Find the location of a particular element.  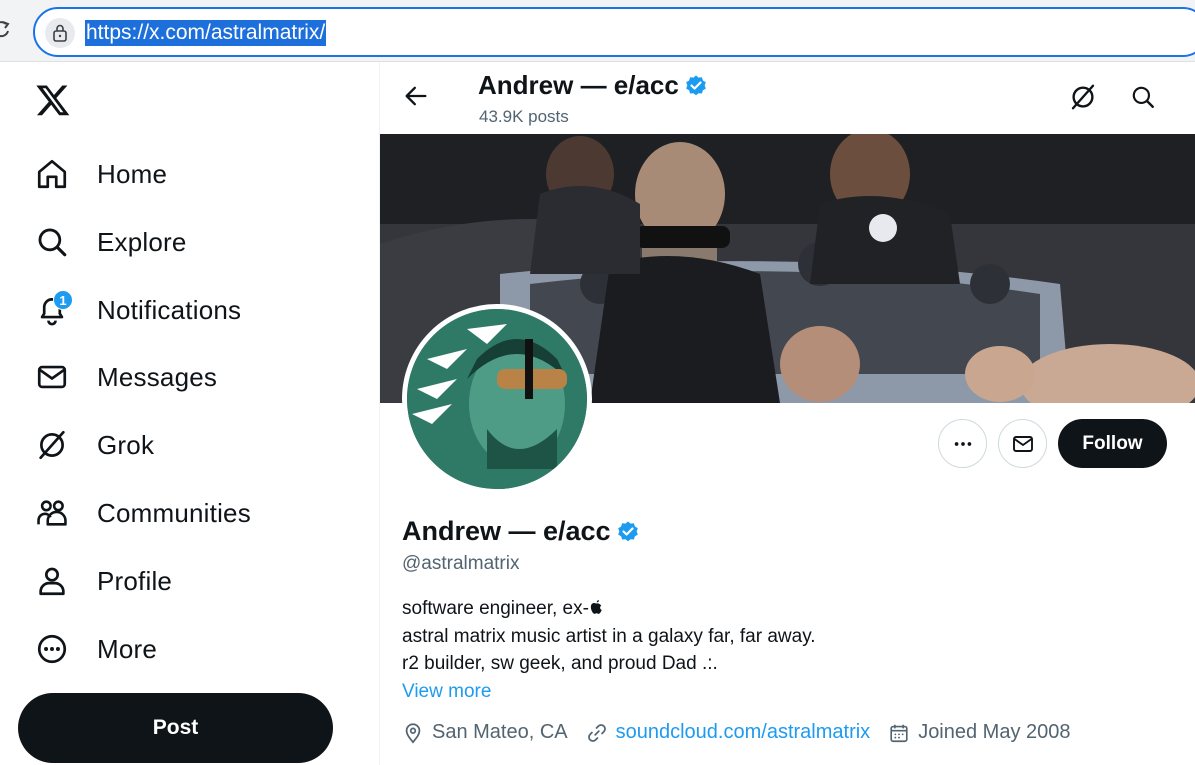

sidebar-item-label: Explore is located at coordinates (142, 241).